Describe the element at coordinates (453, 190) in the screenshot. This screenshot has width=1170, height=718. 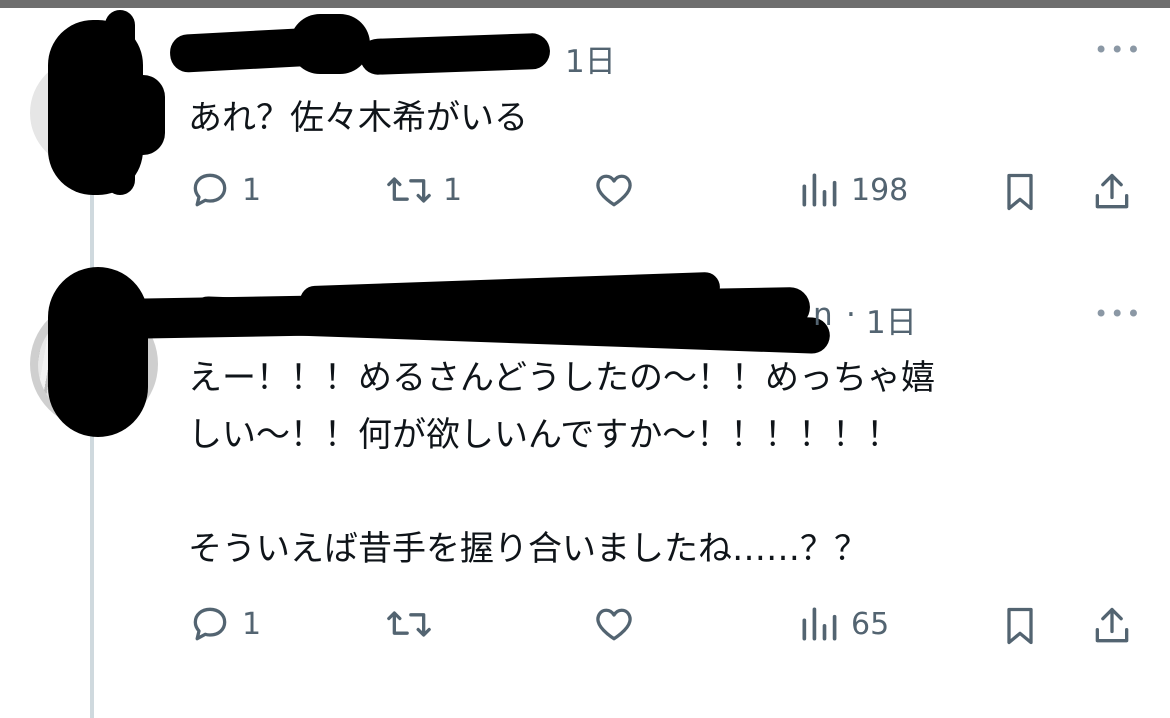
I see `retweet-count: 1` at that location.